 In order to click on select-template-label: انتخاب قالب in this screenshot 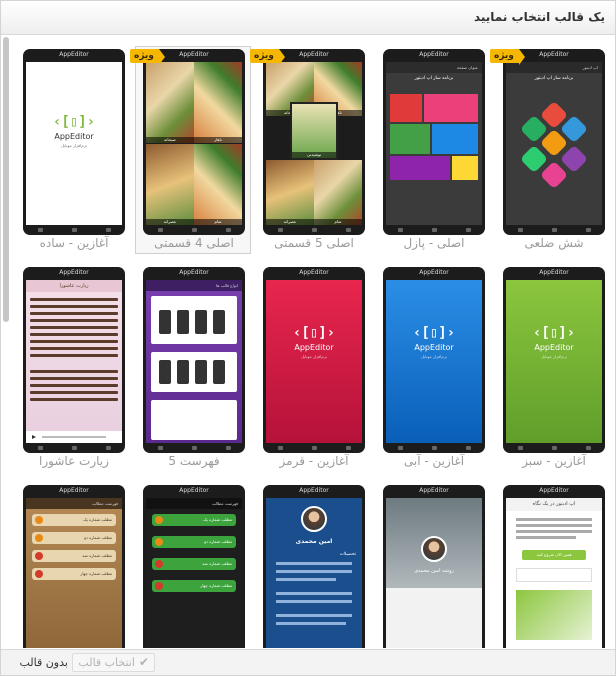, I will do `click(106, 662)`.